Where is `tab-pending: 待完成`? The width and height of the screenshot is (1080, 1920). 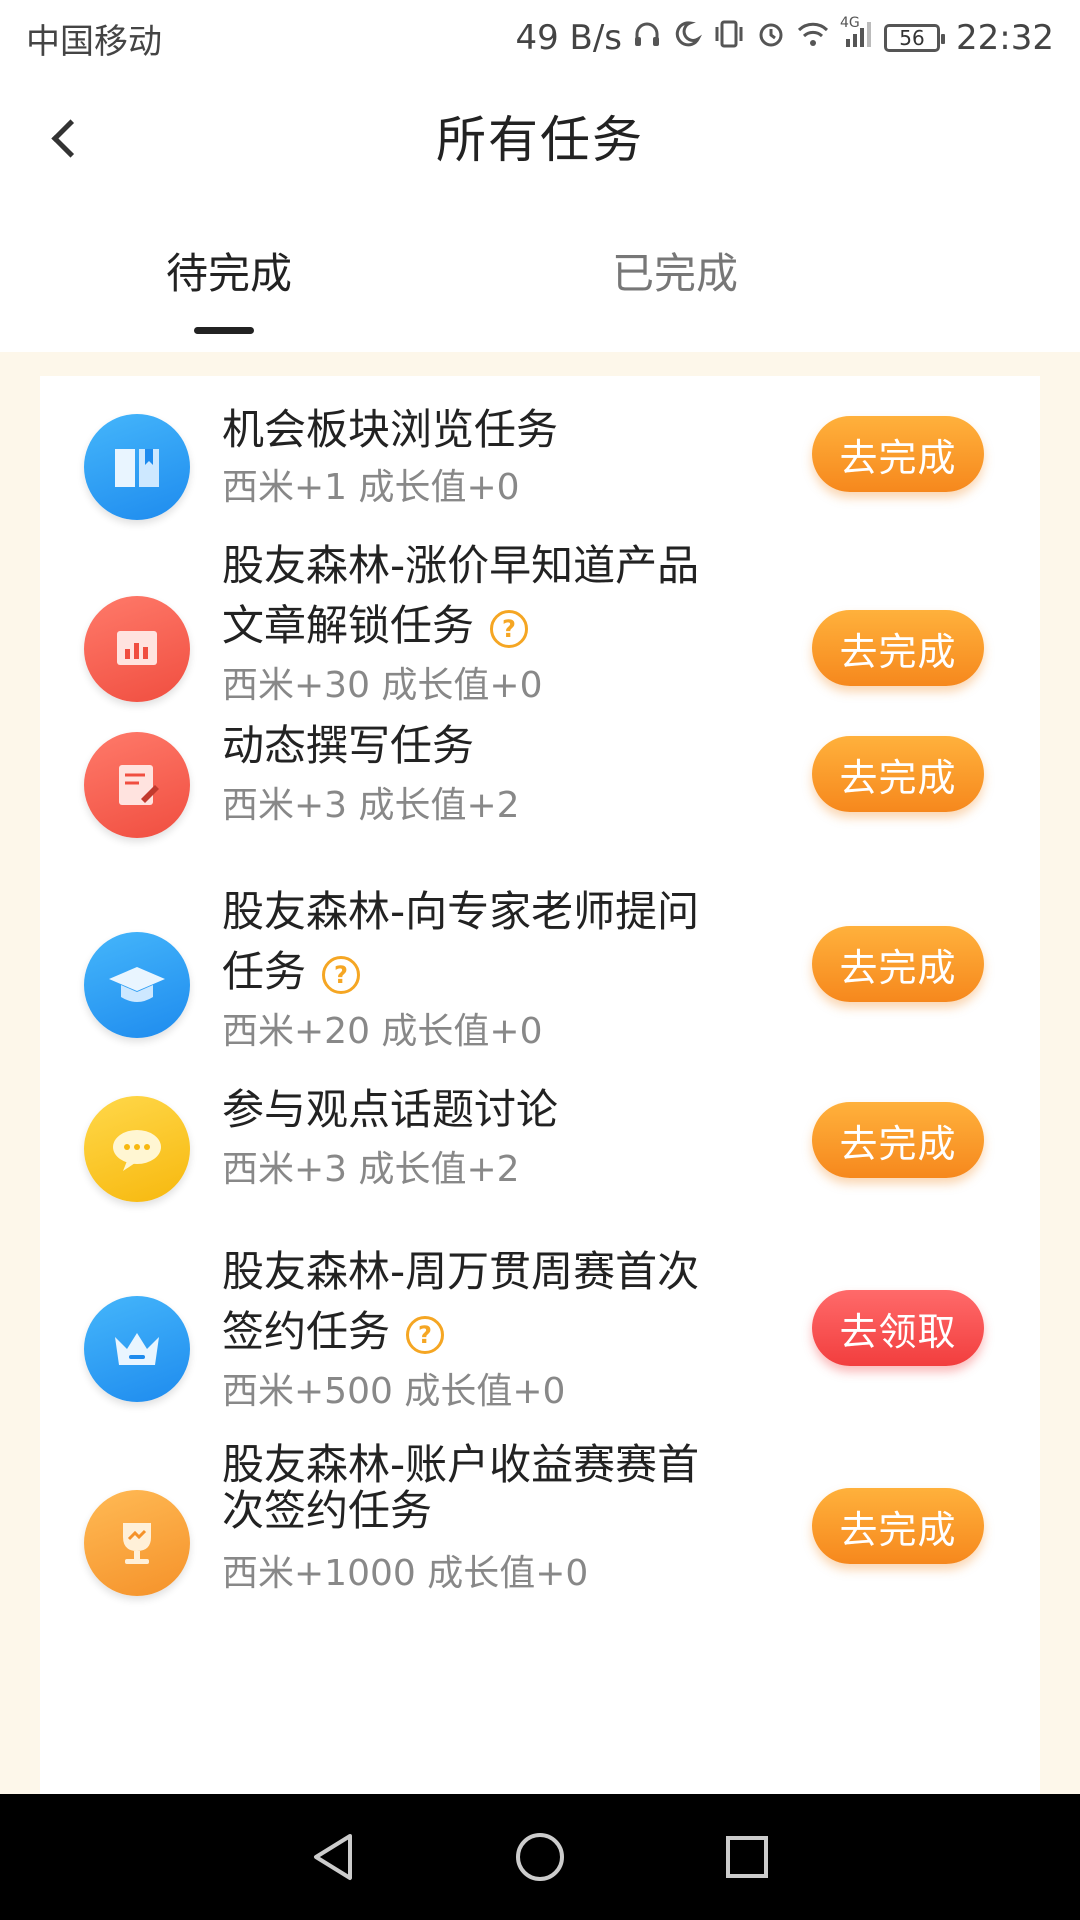 tab-pending: 待完成 is located at coordinates (270, 286).